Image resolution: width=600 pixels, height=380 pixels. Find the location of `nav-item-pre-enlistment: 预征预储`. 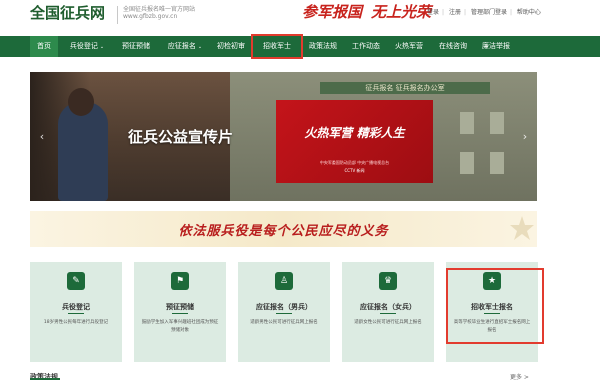

nav-item-pre-enlistment: 预征预储 is located at coordinates (136, 46).